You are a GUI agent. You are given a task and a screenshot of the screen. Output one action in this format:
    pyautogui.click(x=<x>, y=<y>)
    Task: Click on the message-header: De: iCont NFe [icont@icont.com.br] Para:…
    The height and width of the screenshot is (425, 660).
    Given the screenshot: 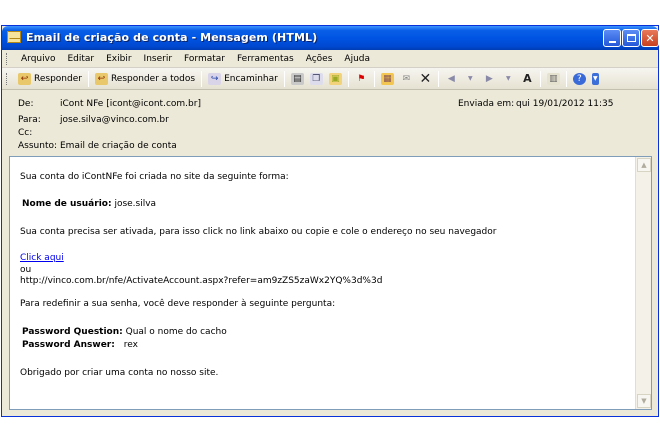 What is the action you would take?
    pyautogui.click(x=330, y=122)
    